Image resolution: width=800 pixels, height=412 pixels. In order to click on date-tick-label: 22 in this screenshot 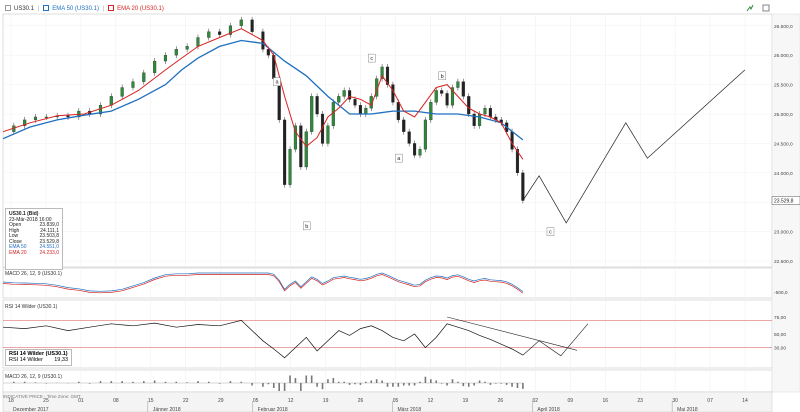, I will do `click(186, 401)`.